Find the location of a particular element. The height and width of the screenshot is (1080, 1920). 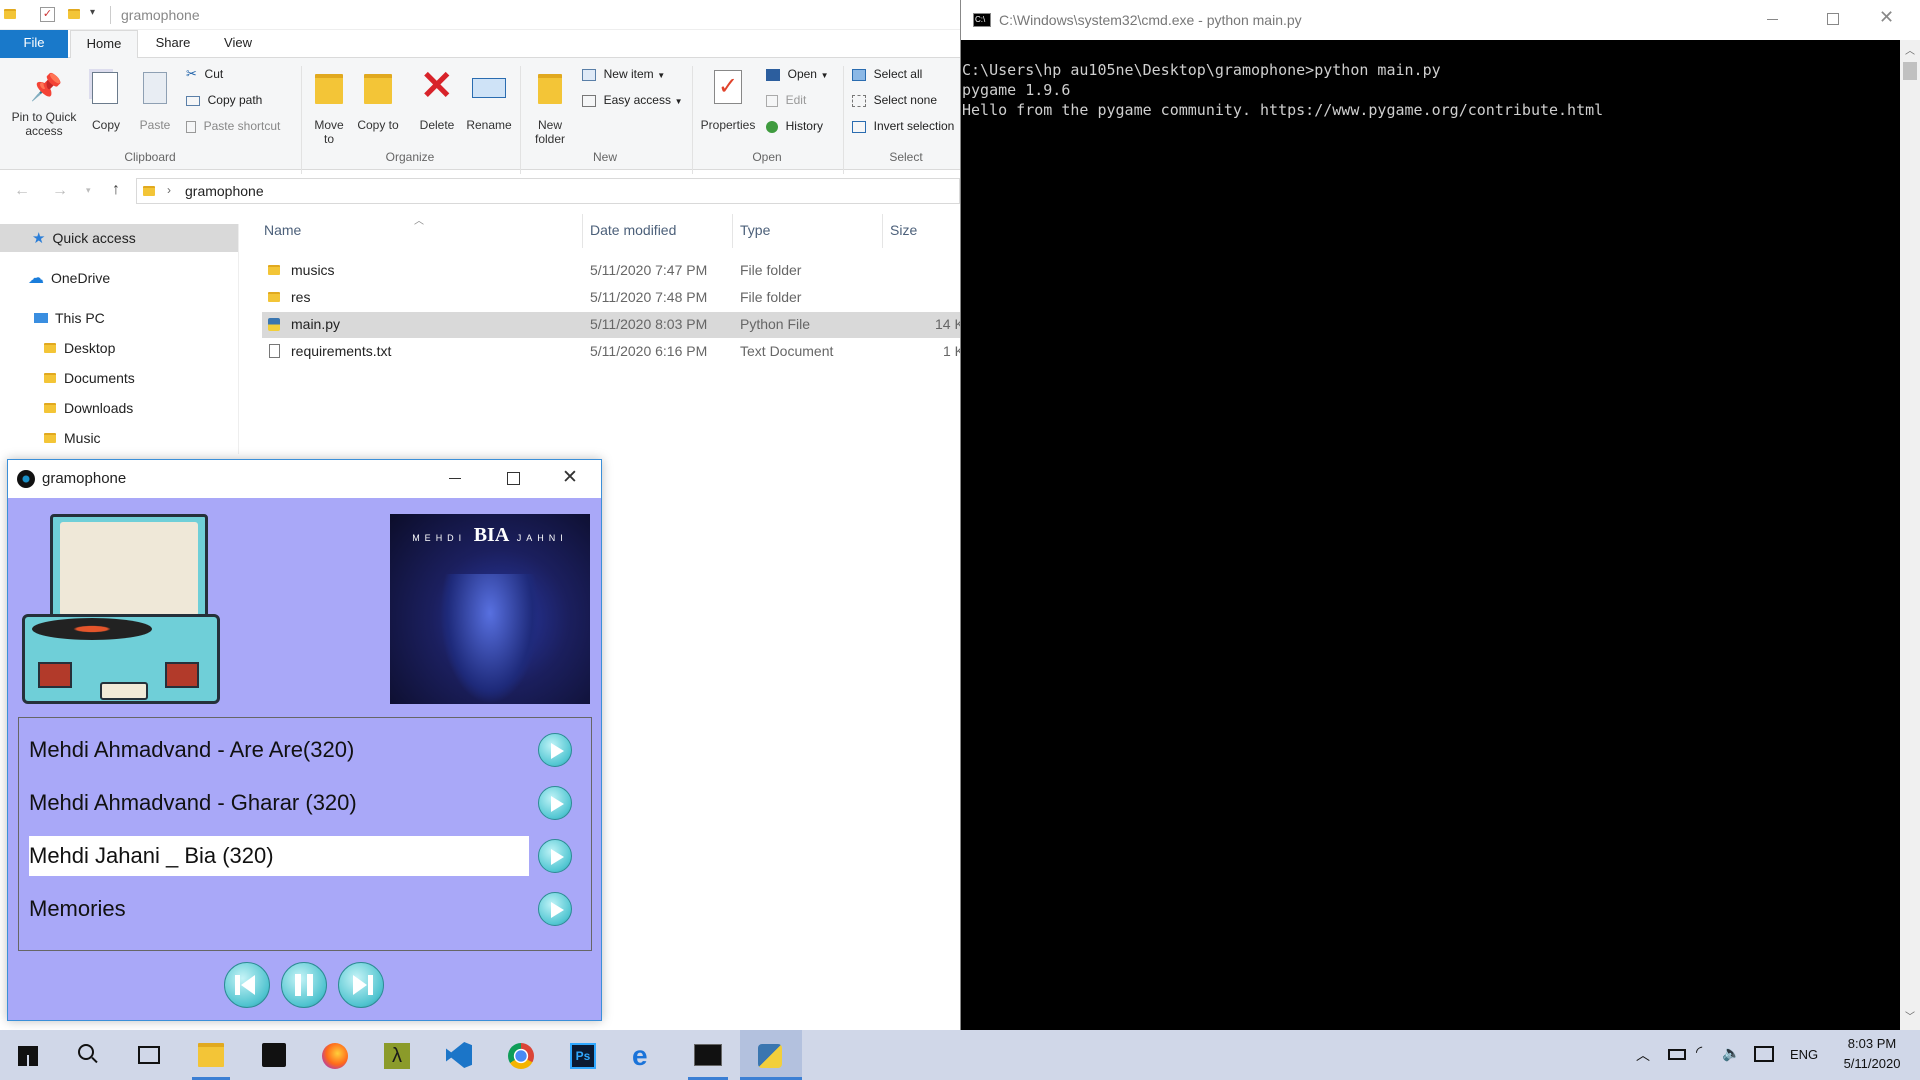

firefox-taskbar-icon is located at coordinates (335, 1056).